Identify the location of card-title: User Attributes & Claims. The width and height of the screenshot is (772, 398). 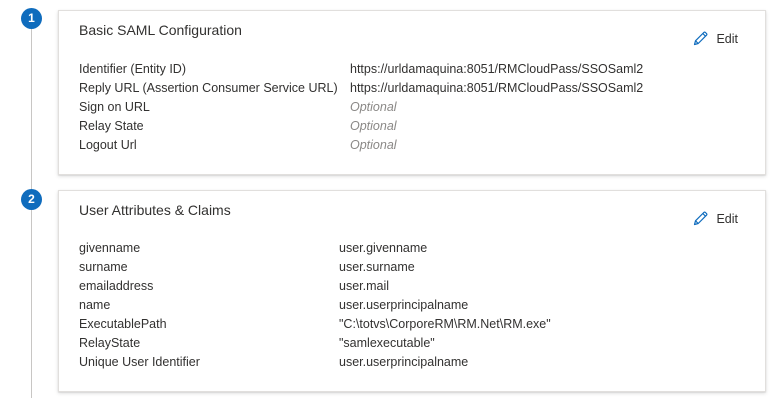
(155, 210).